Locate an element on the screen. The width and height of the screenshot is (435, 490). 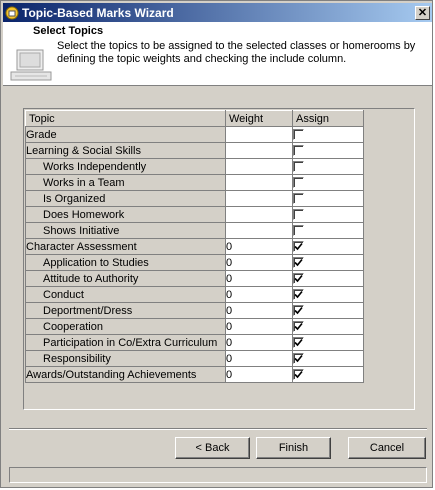
close-icon: ✕ is located at coordinates (422, 12).